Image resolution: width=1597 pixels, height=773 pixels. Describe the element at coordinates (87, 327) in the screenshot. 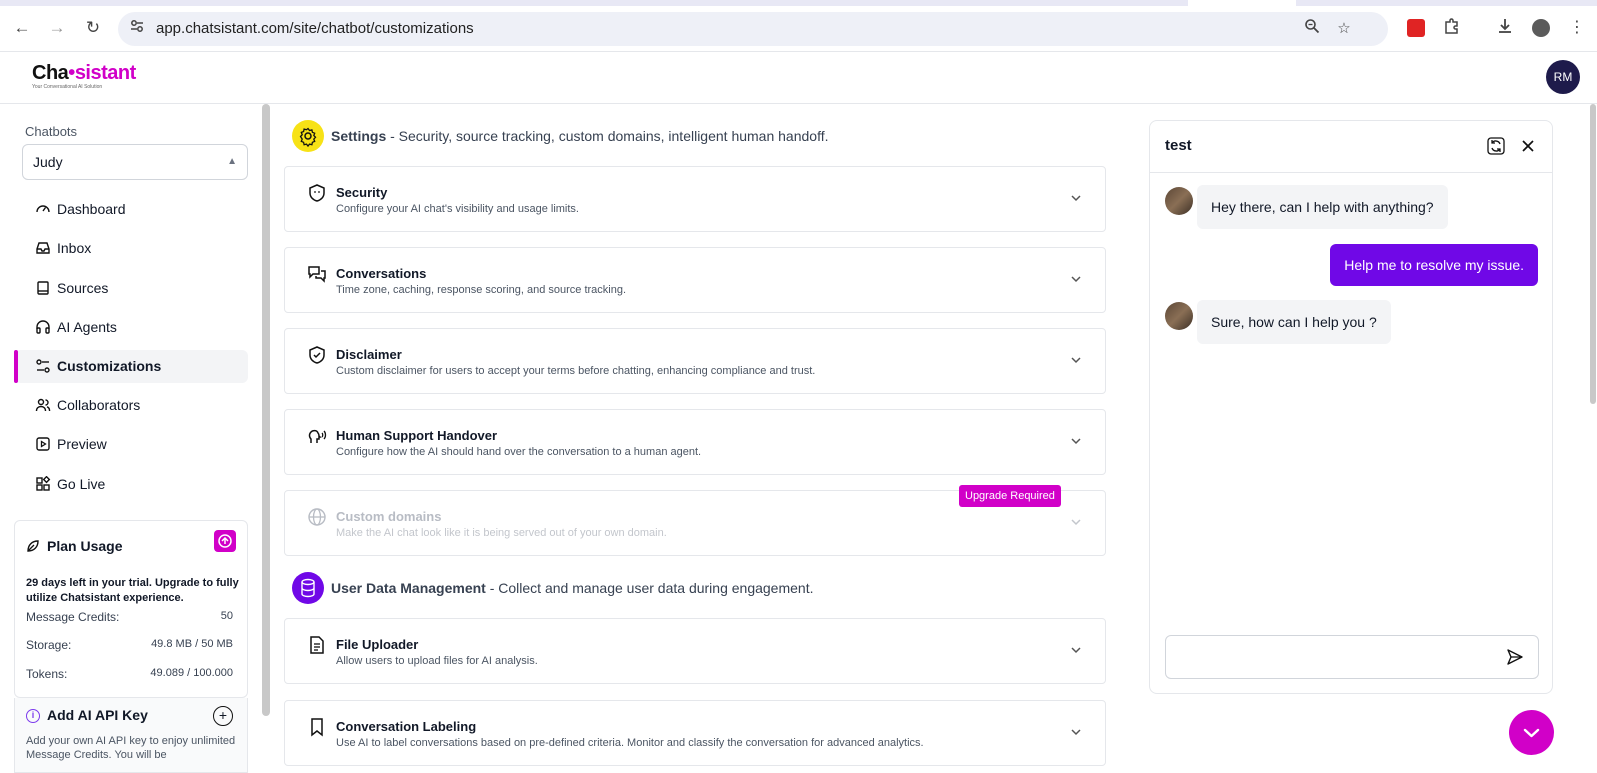

I see `sidebar-item-label: AI Agents` at that location.